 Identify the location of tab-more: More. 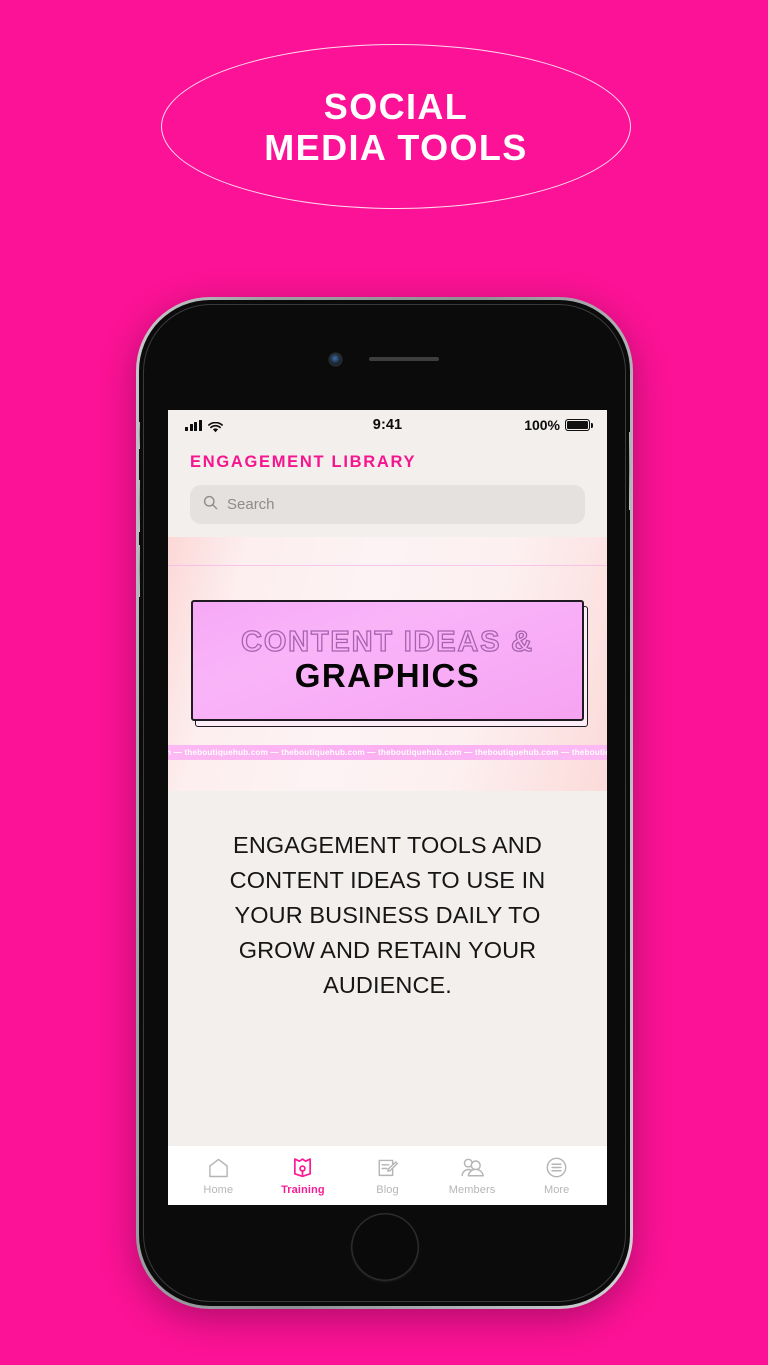
(556, 1175).